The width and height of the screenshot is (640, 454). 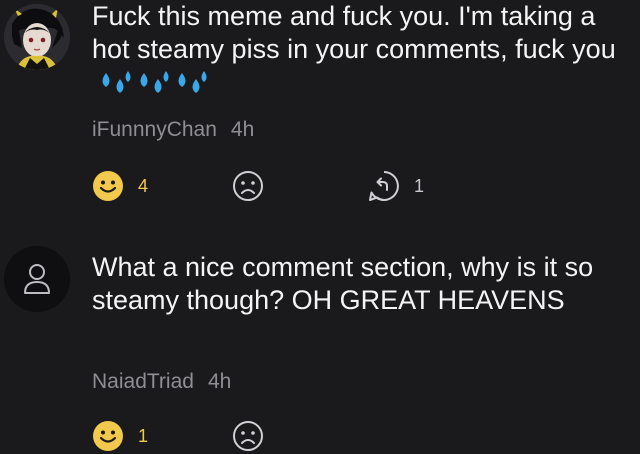 What do you see at coordinates (384, 186) in the screenshot?
I see `reply-icon` at bounding box center [384, 186].